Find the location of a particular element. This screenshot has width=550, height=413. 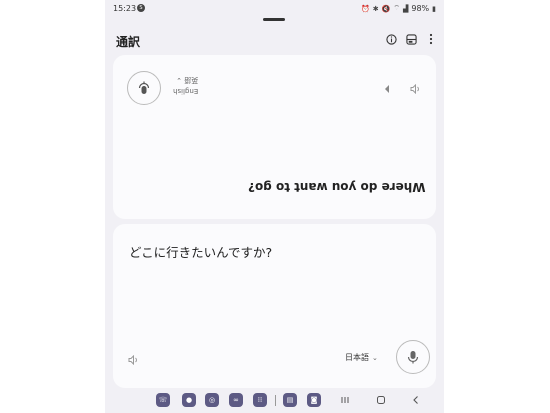

status-icons: ⏰ ✱ 🔇 ⌔ ▟ 98% ▮ is located at coordinates (398, 8).